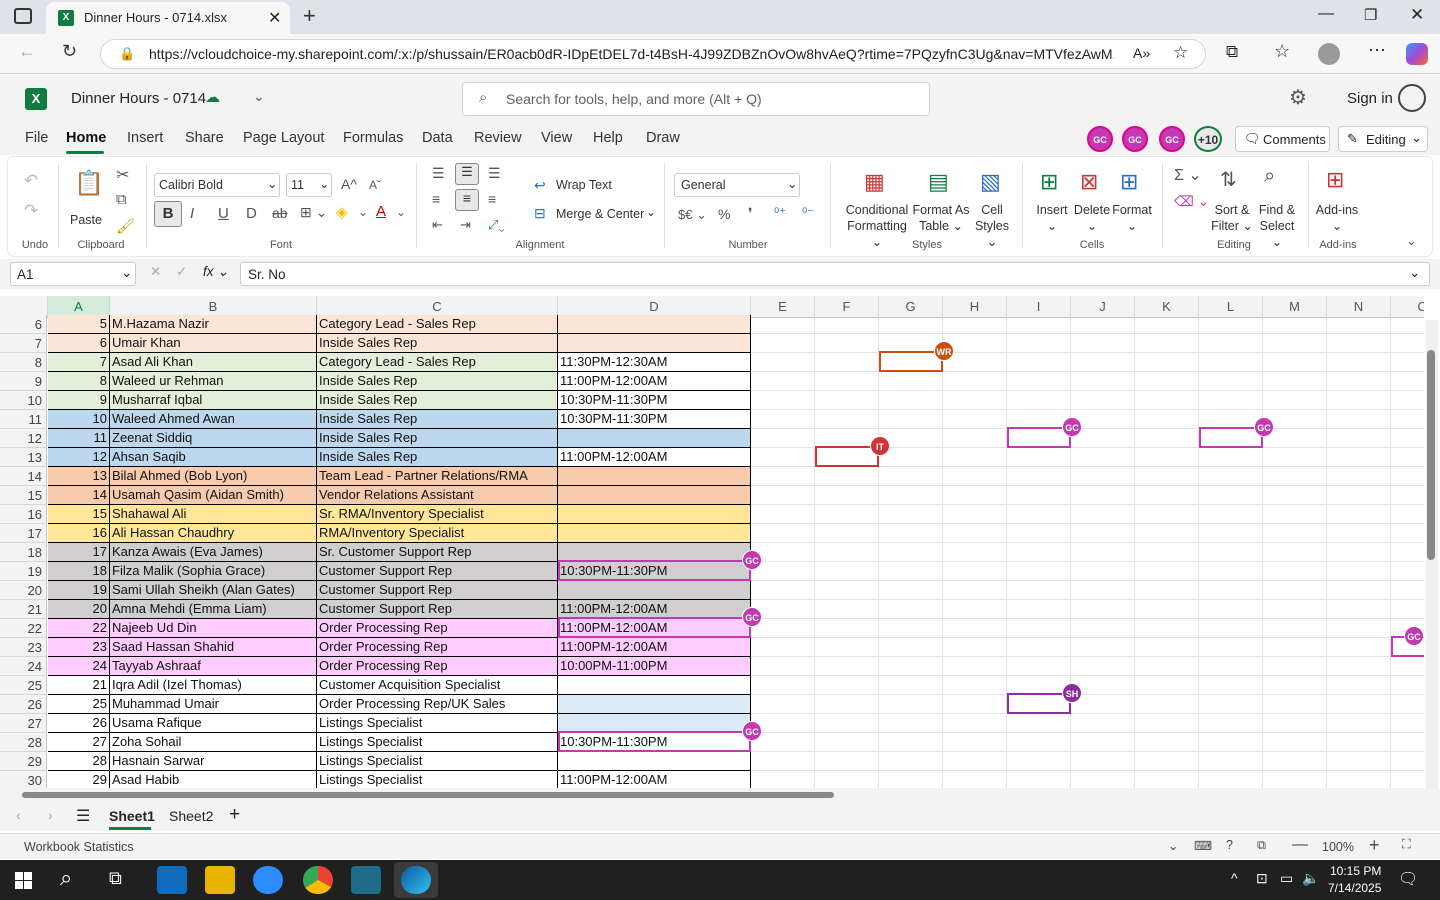 Image resolution: width=1440 pixels, height=900 pixels. Describe the element at coordinates (23, 723) in the screenshot. I see `row-header: 27` at that location.